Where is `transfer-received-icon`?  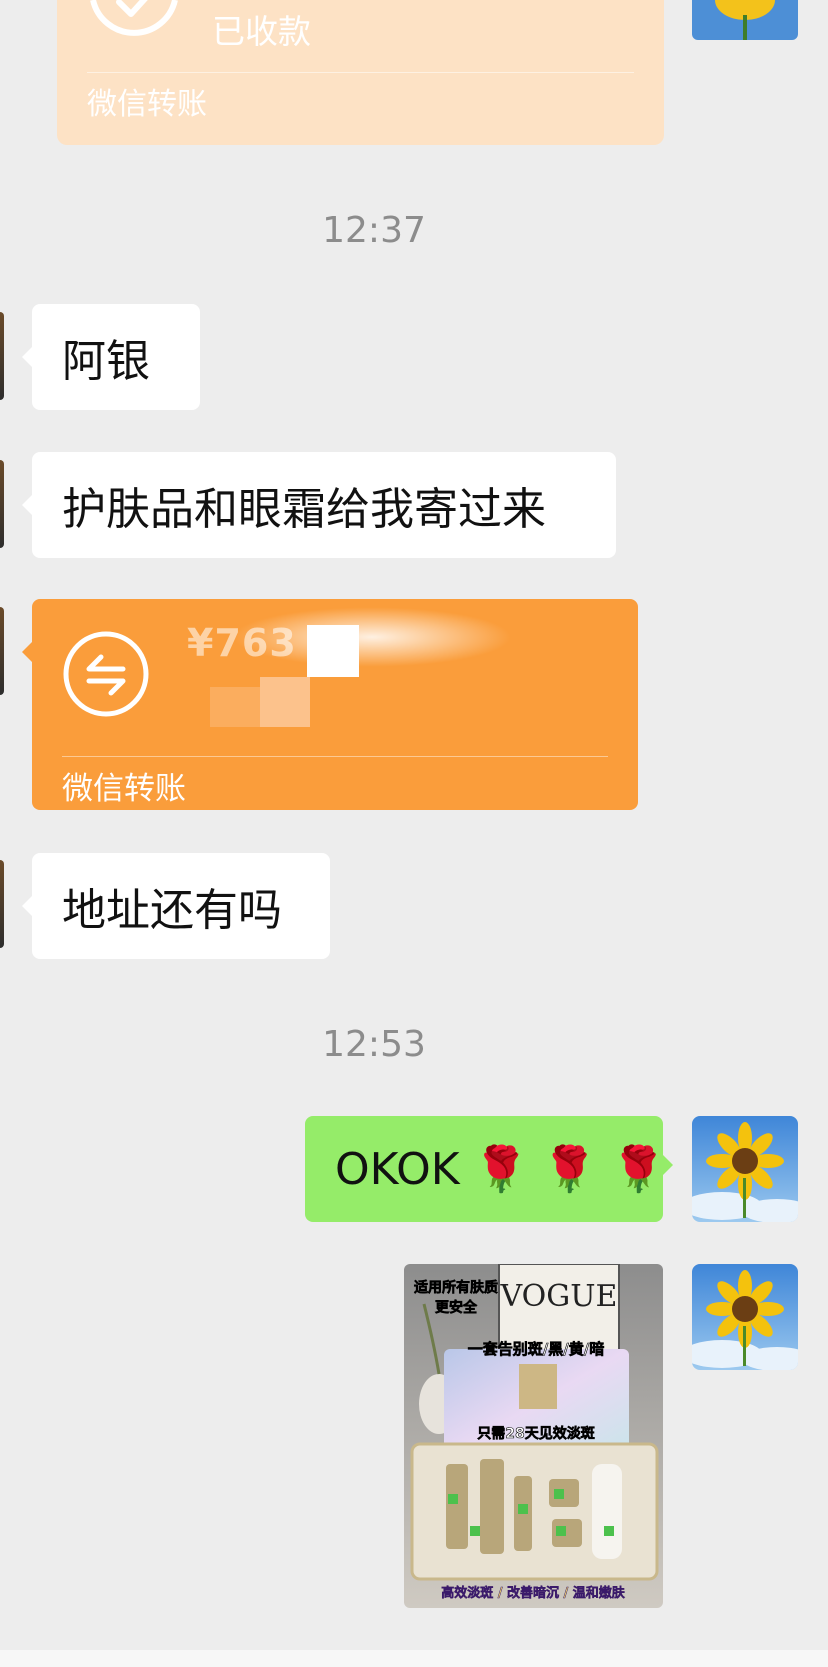 transfer-received-icon is located at coordinates (134, 18).